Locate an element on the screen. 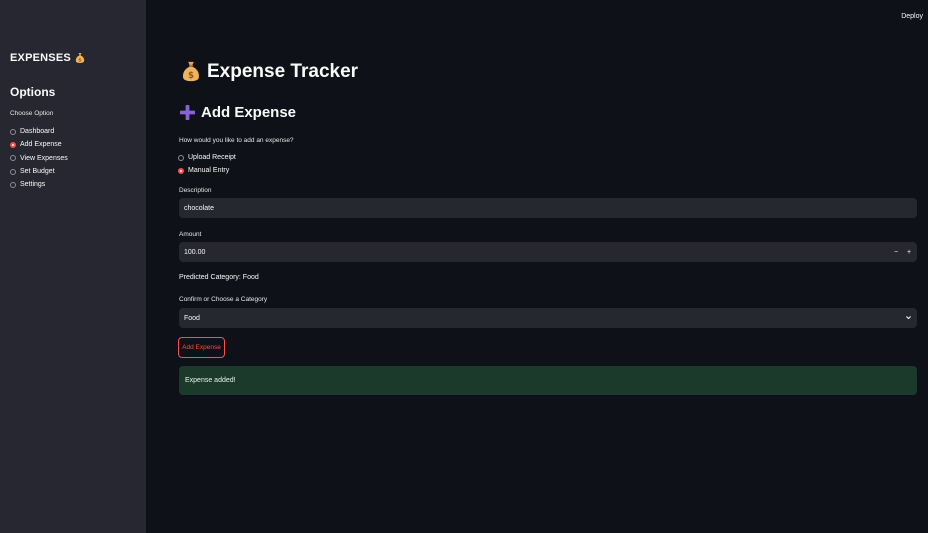 This screenshot has height=533, width=928. sidebar-title: EXPENSES $ is located at coordinates (47, 58).